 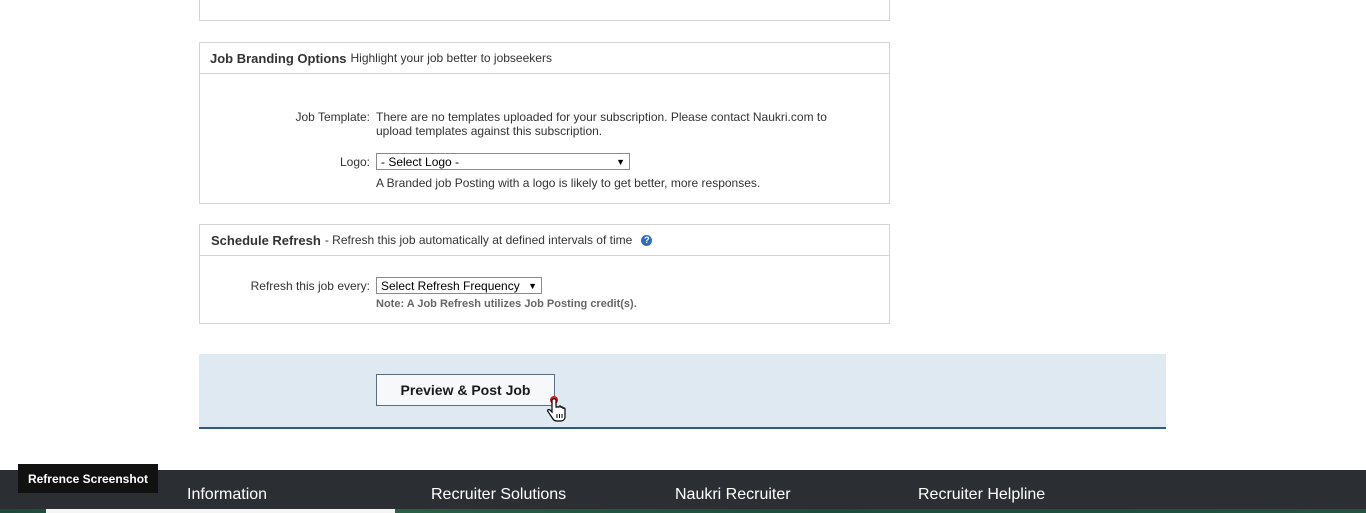 What do you see at coordinates (333, 117) in the screenshot?
I see `job-template-label: Job Template:` at bounding box center [333, 117].